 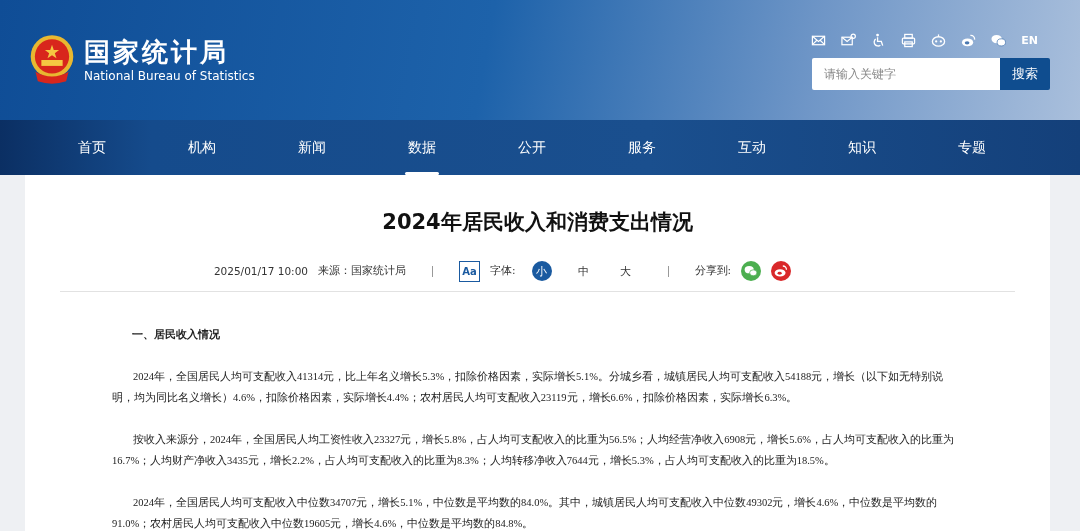 What do you see at coordinates (537, 222) in the screenshot?
I see `article-title: 2024年居民收入和消费支出情况` at bounding box center [537, 222].